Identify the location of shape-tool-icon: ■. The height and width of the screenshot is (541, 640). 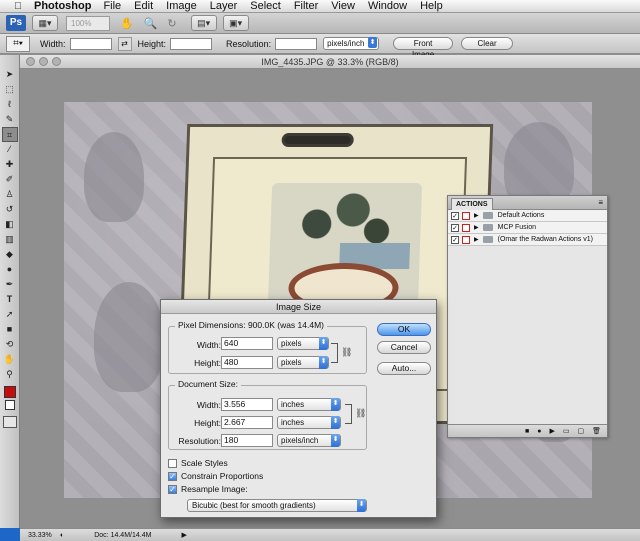
(10, 329).